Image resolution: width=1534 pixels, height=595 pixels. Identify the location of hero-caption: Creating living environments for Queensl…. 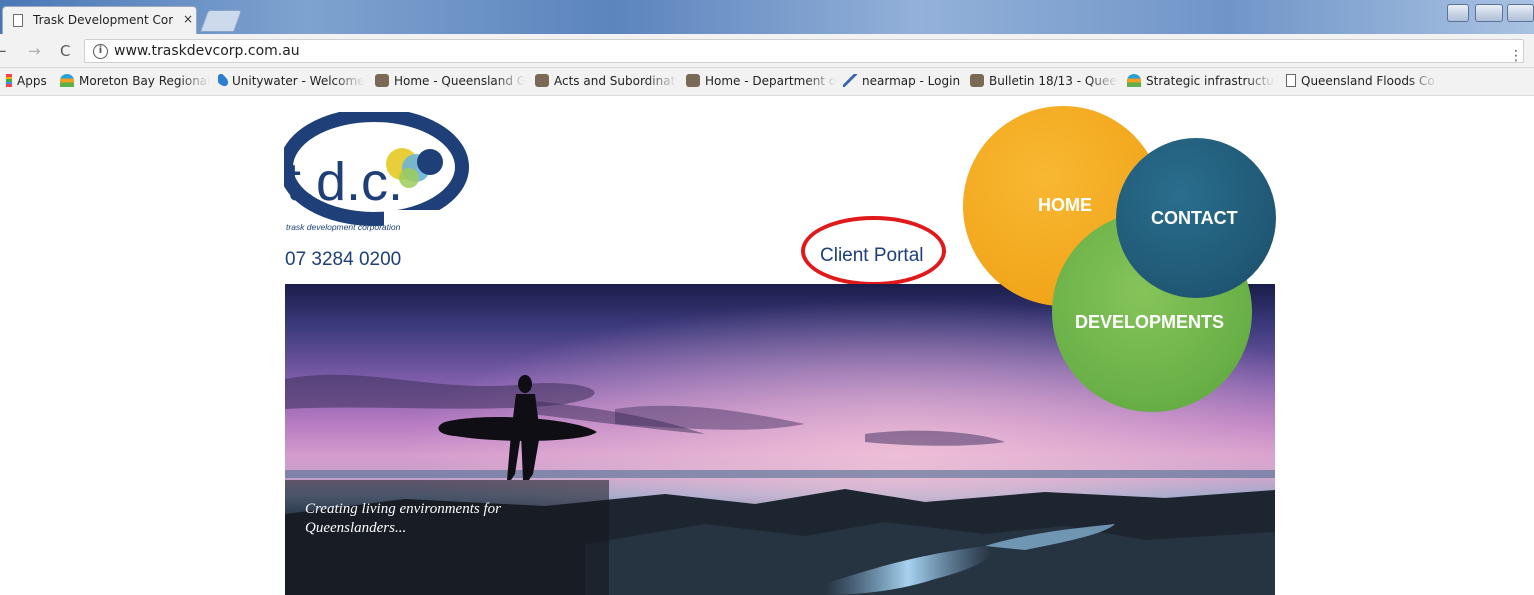
(403, 518).